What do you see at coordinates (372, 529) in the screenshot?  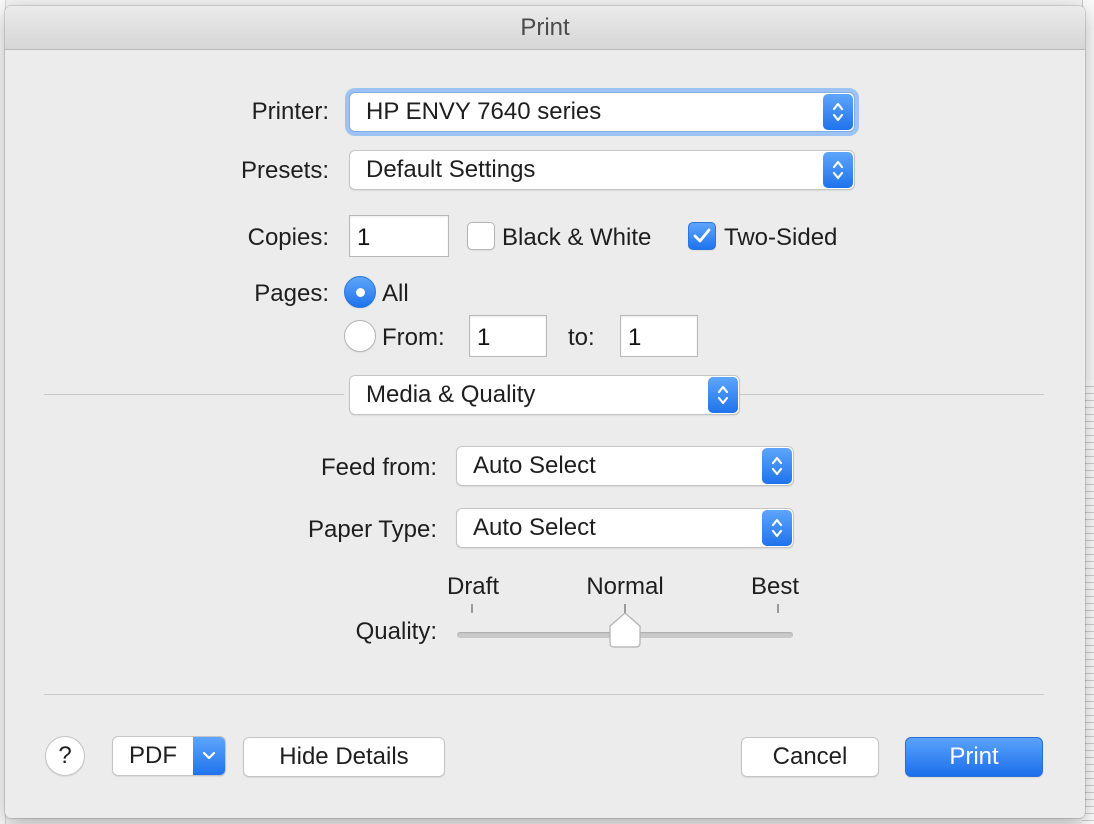 I see `paper-type-label: Paper Type:` at bounding box center [372, 529].